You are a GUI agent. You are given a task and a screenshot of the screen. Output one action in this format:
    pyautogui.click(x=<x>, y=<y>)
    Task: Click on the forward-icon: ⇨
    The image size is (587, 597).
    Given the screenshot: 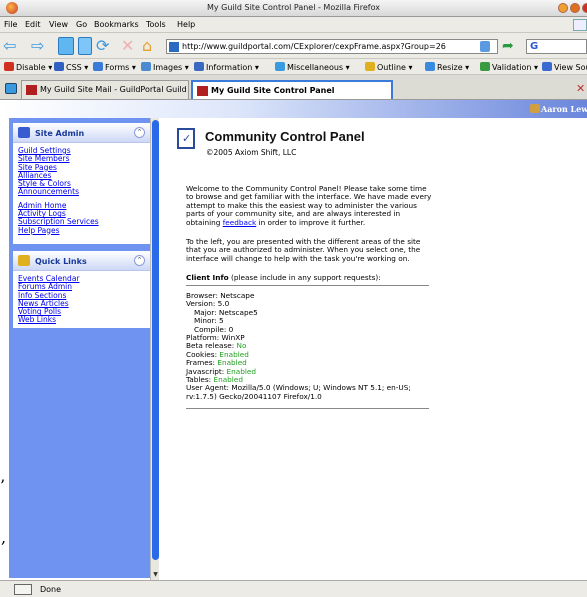 What is the action you would take?
    pyautogui.click(x=41, y=46)
    